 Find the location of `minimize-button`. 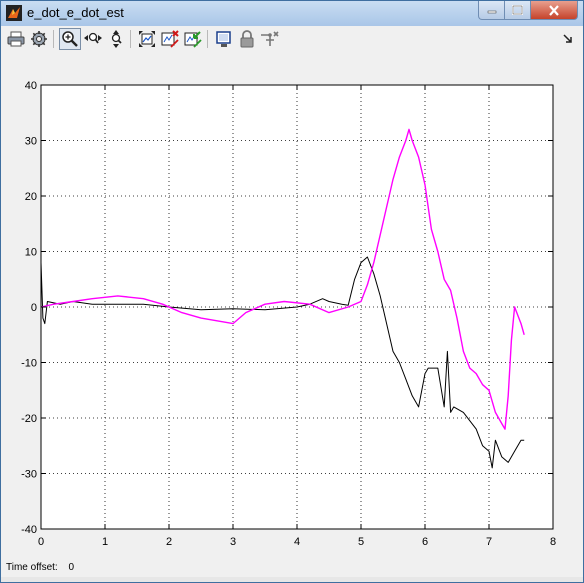

minimize-button is located at coordinates (491, 10).